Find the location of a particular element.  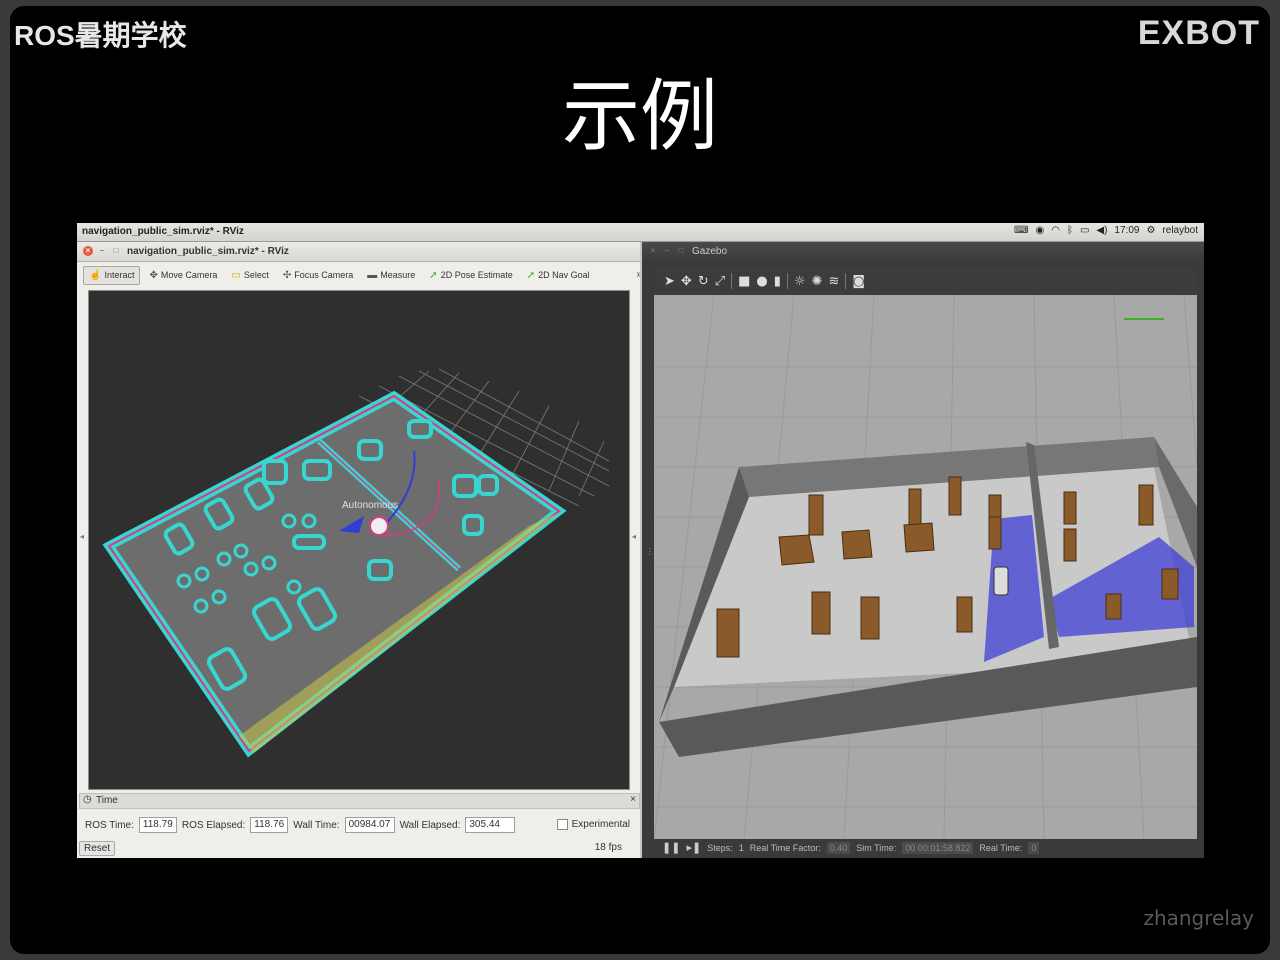

sim-time-value: 00 00:01:58.822 is located at coordinates (938, 847).